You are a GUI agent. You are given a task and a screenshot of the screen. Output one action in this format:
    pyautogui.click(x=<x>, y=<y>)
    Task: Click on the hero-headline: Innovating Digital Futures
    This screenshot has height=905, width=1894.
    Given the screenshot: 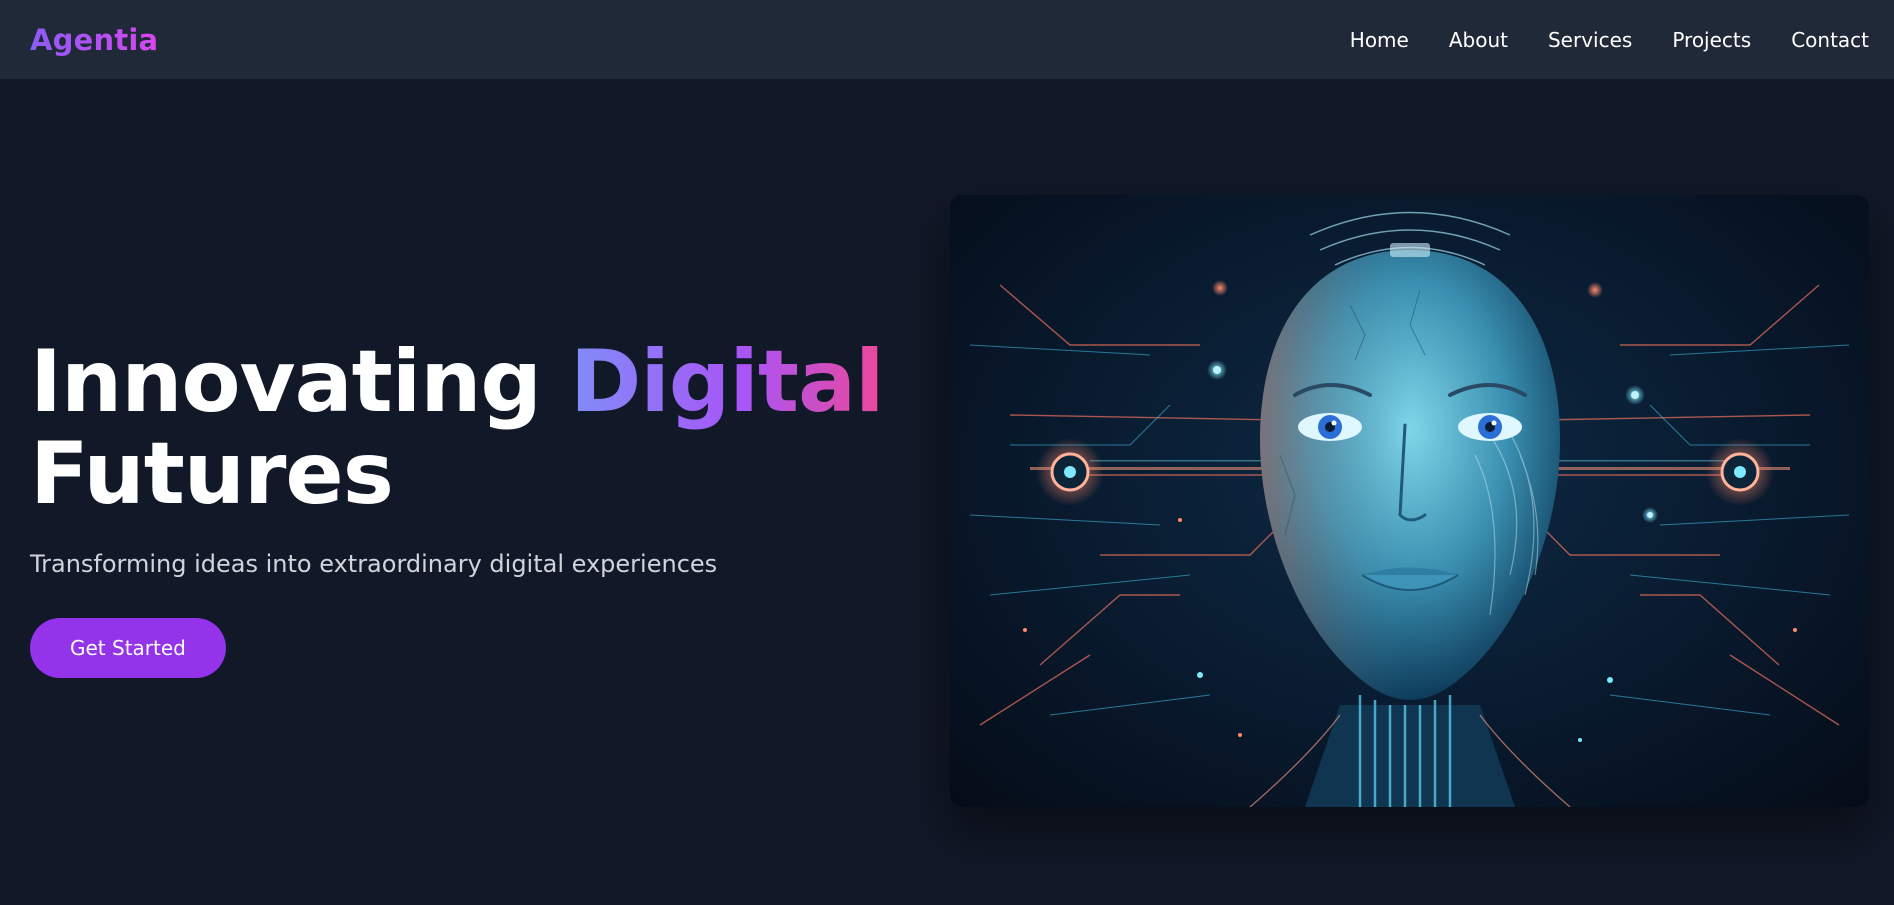 What is the action you would take?
    pyautogui.click(x=470, y=428)
    